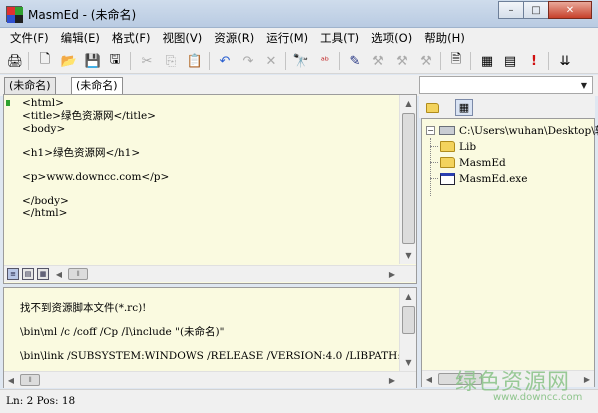  Describe the element at coordinates (565, 61) in the screenshot. I see `sort-icon: ⇊` at that location.